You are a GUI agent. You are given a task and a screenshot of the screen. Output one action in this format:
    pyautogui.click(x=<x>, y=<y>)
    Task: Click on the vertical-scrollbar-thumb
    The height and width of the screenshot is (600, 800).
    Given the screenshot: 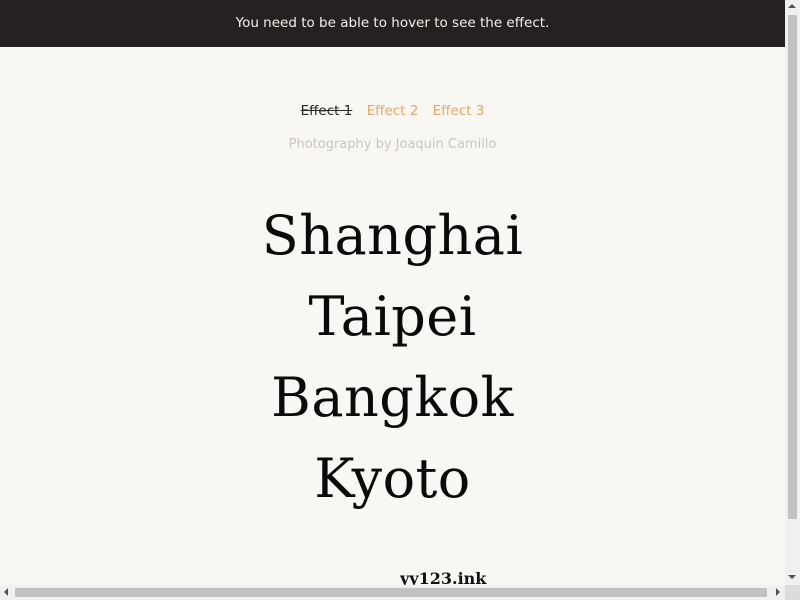 What is the action you would take?
    pyautogui.click(x=792, y=267)
    